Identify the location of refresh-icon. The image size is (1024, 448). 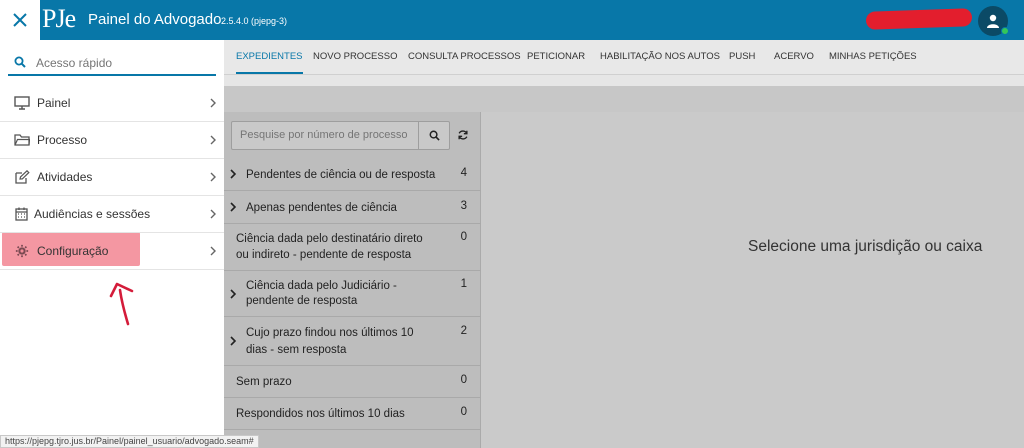
(463, 135).